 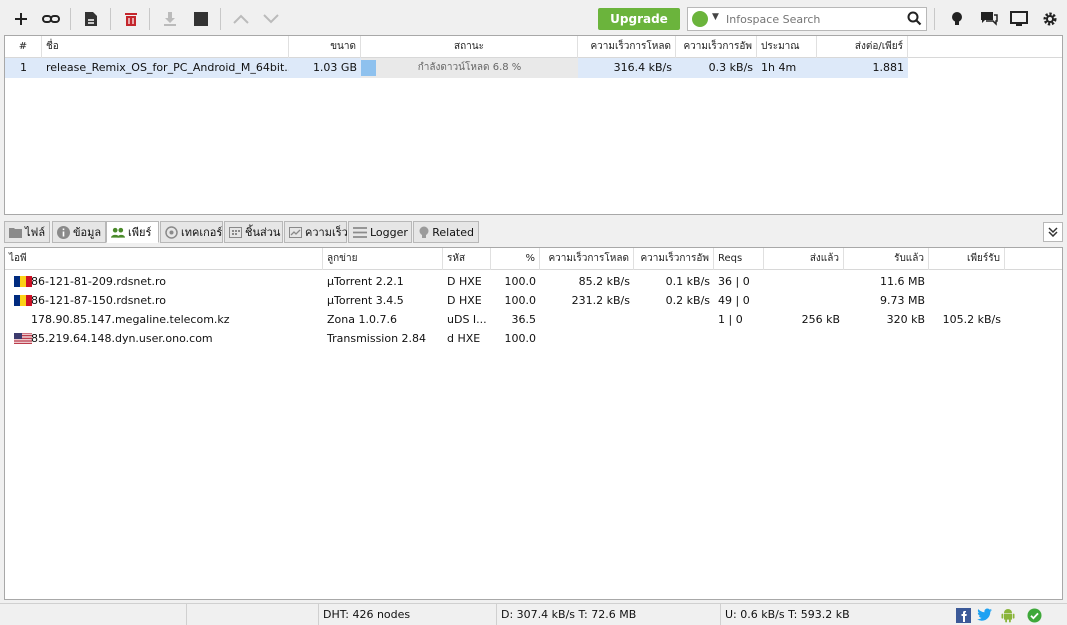 What do you see at coordinates (734, 281) in the screenshot?
I see `peer-reqs: 36 | 0` at bounding box center [734, 281].